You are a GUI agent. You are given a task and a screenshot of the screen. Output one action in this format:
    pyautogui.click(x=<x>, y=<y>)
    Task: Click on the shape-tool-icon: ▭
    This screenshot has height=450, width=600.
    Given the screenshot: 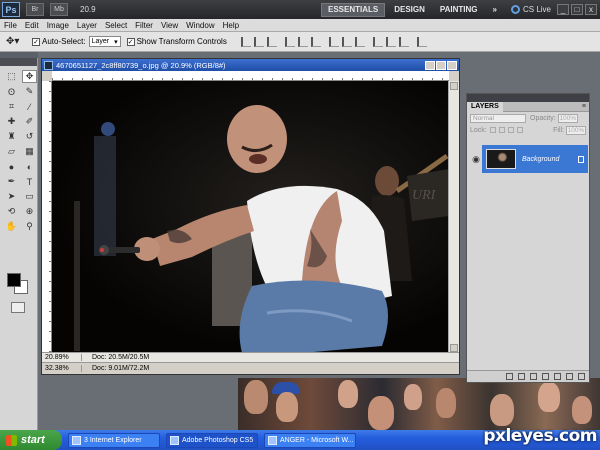 What is the action you would take?
    pyautogui.click(x=29, y=196)
    